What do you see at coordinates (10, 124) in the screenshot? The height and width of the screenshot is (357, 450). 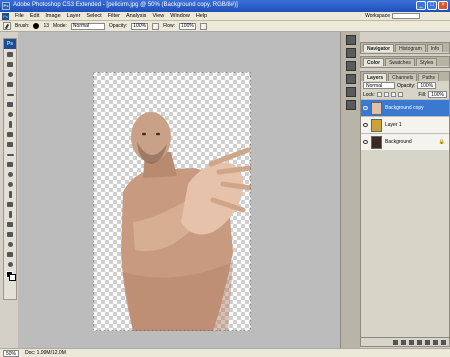 I see `brush-tool-icon` at bounding box center [10, 124].